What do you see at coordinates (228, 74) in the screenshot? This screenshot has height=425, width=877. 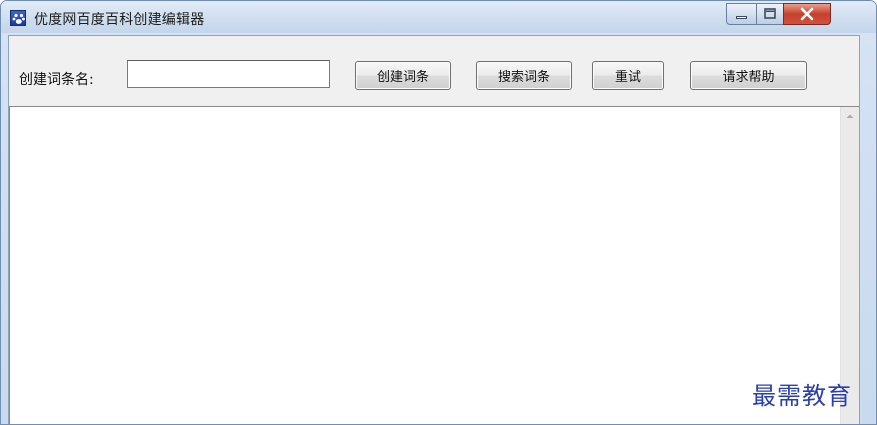 I see `entry-name-input` at bounding box center [228, 74].